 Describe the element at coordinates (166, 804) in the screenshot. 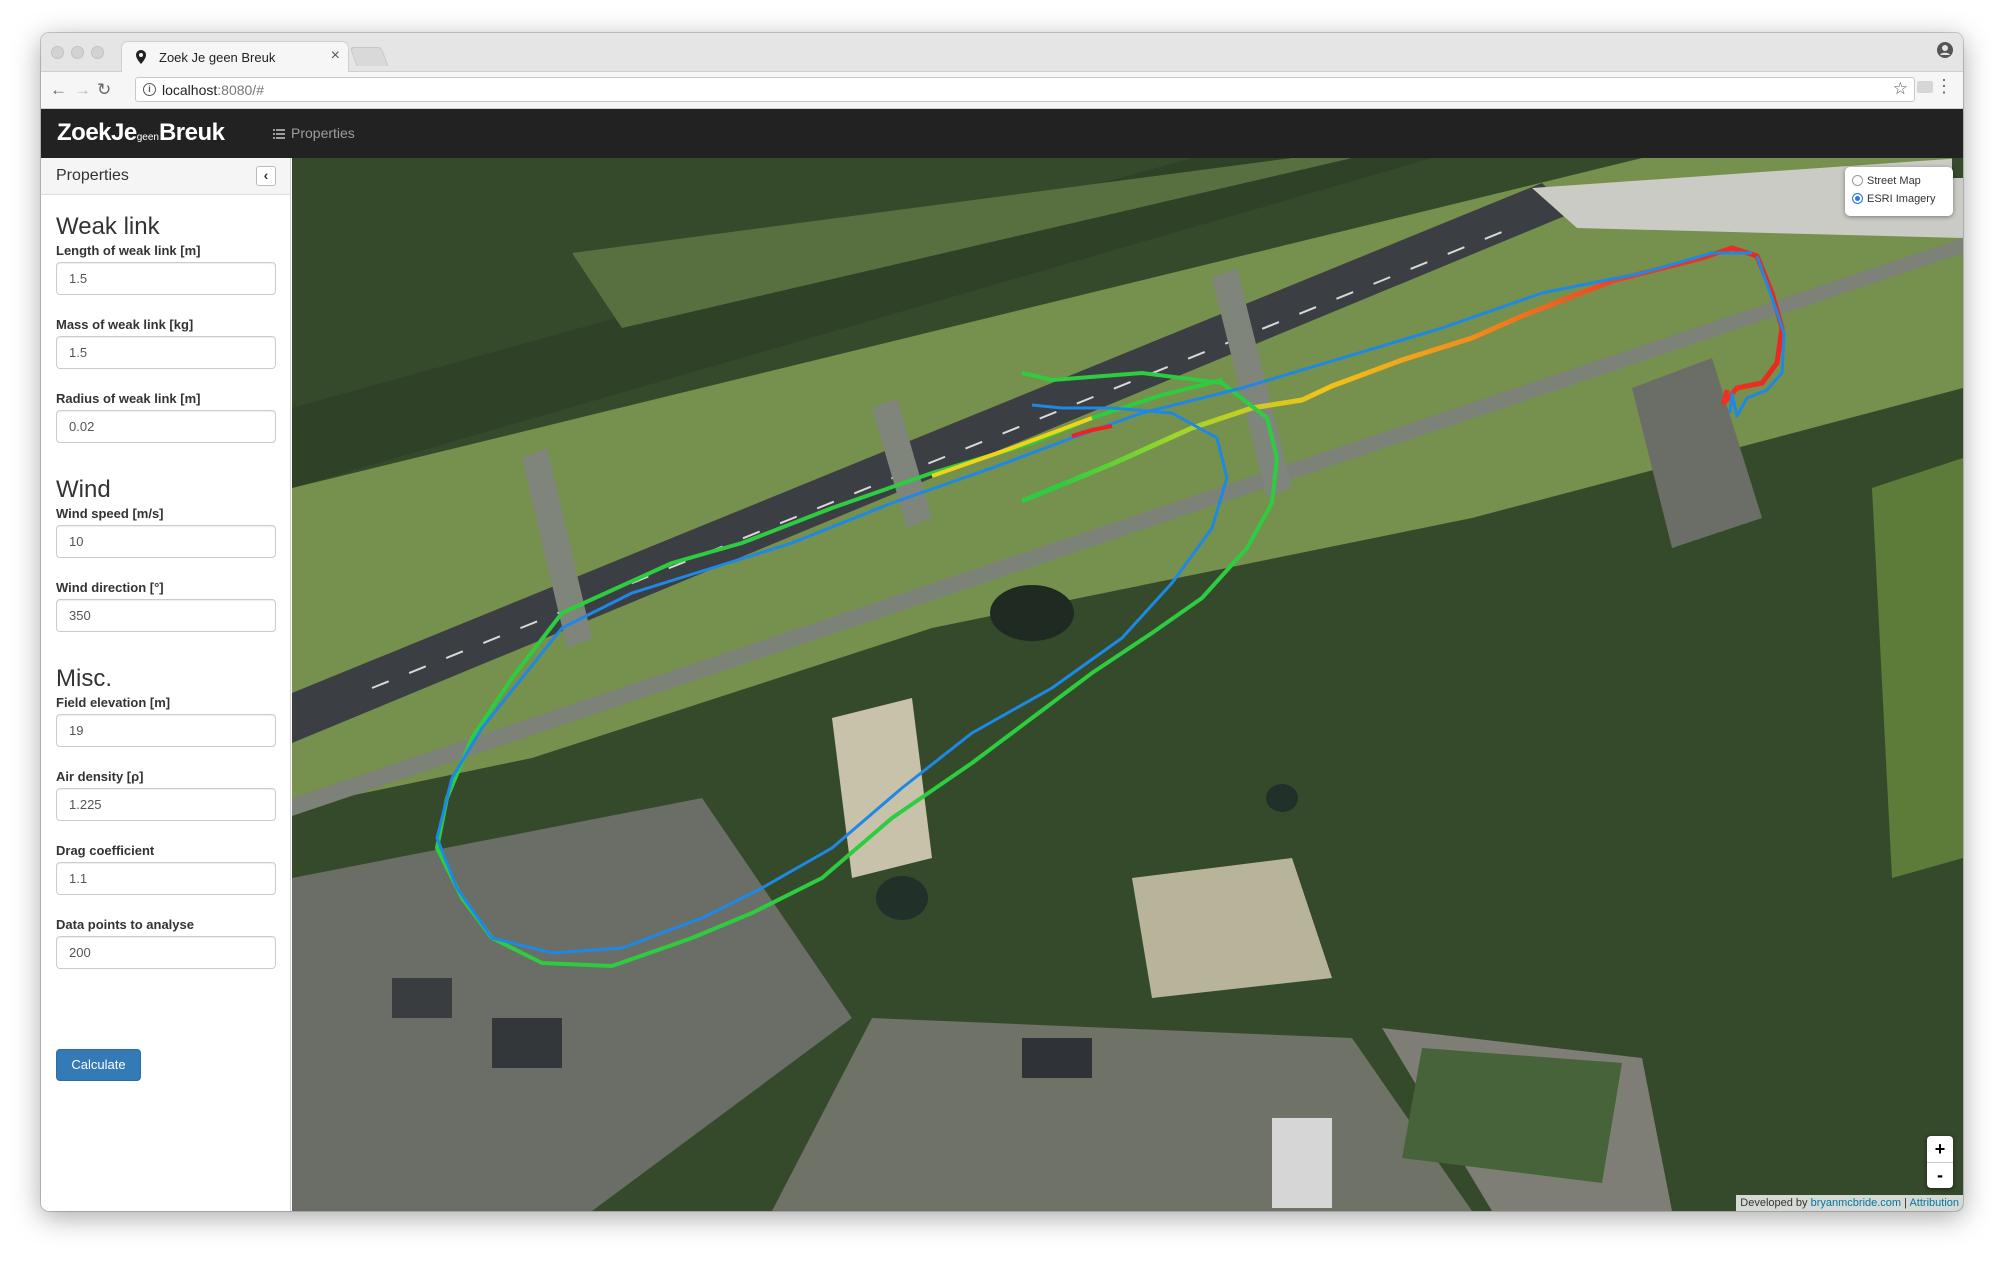

I see `air-density-input: 1.225` at that location.